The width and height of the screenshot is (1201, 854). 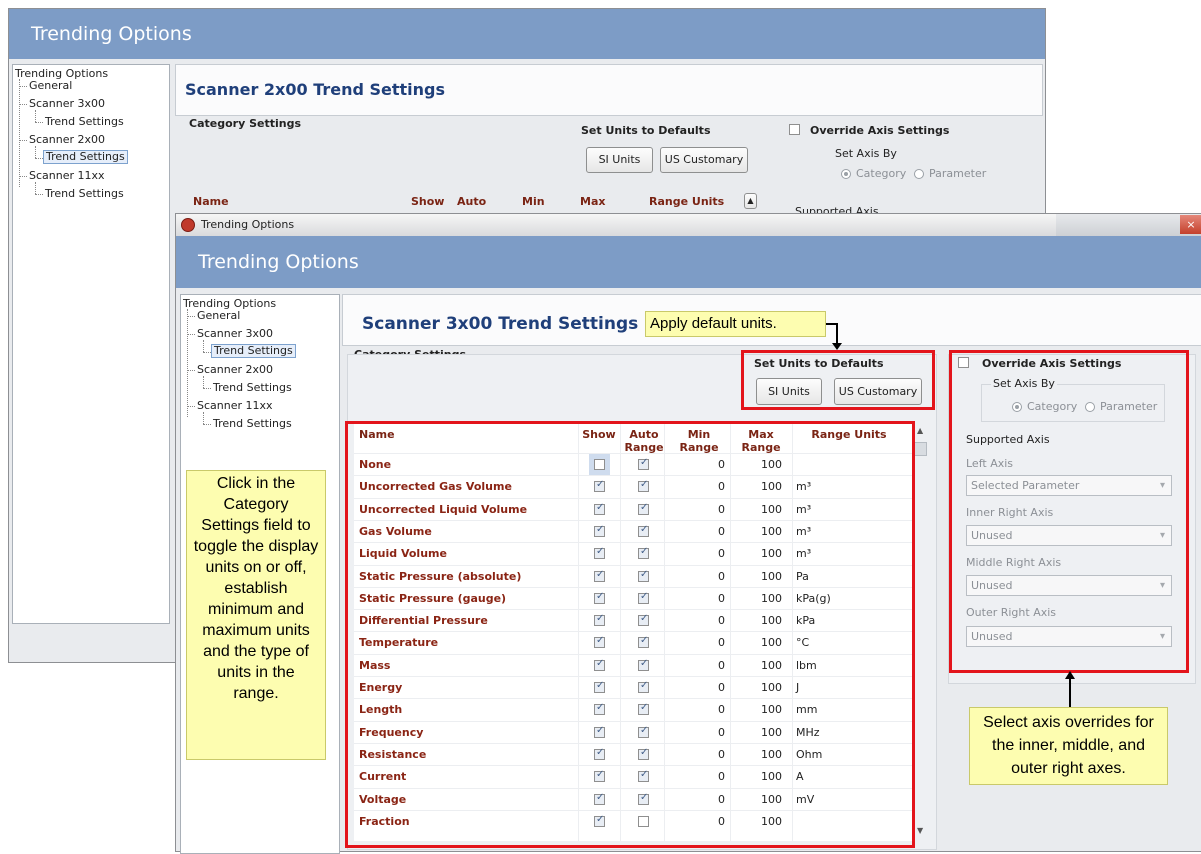 I want to click on front-title-bar: Trending Options ×, so click(x=688, y=225).